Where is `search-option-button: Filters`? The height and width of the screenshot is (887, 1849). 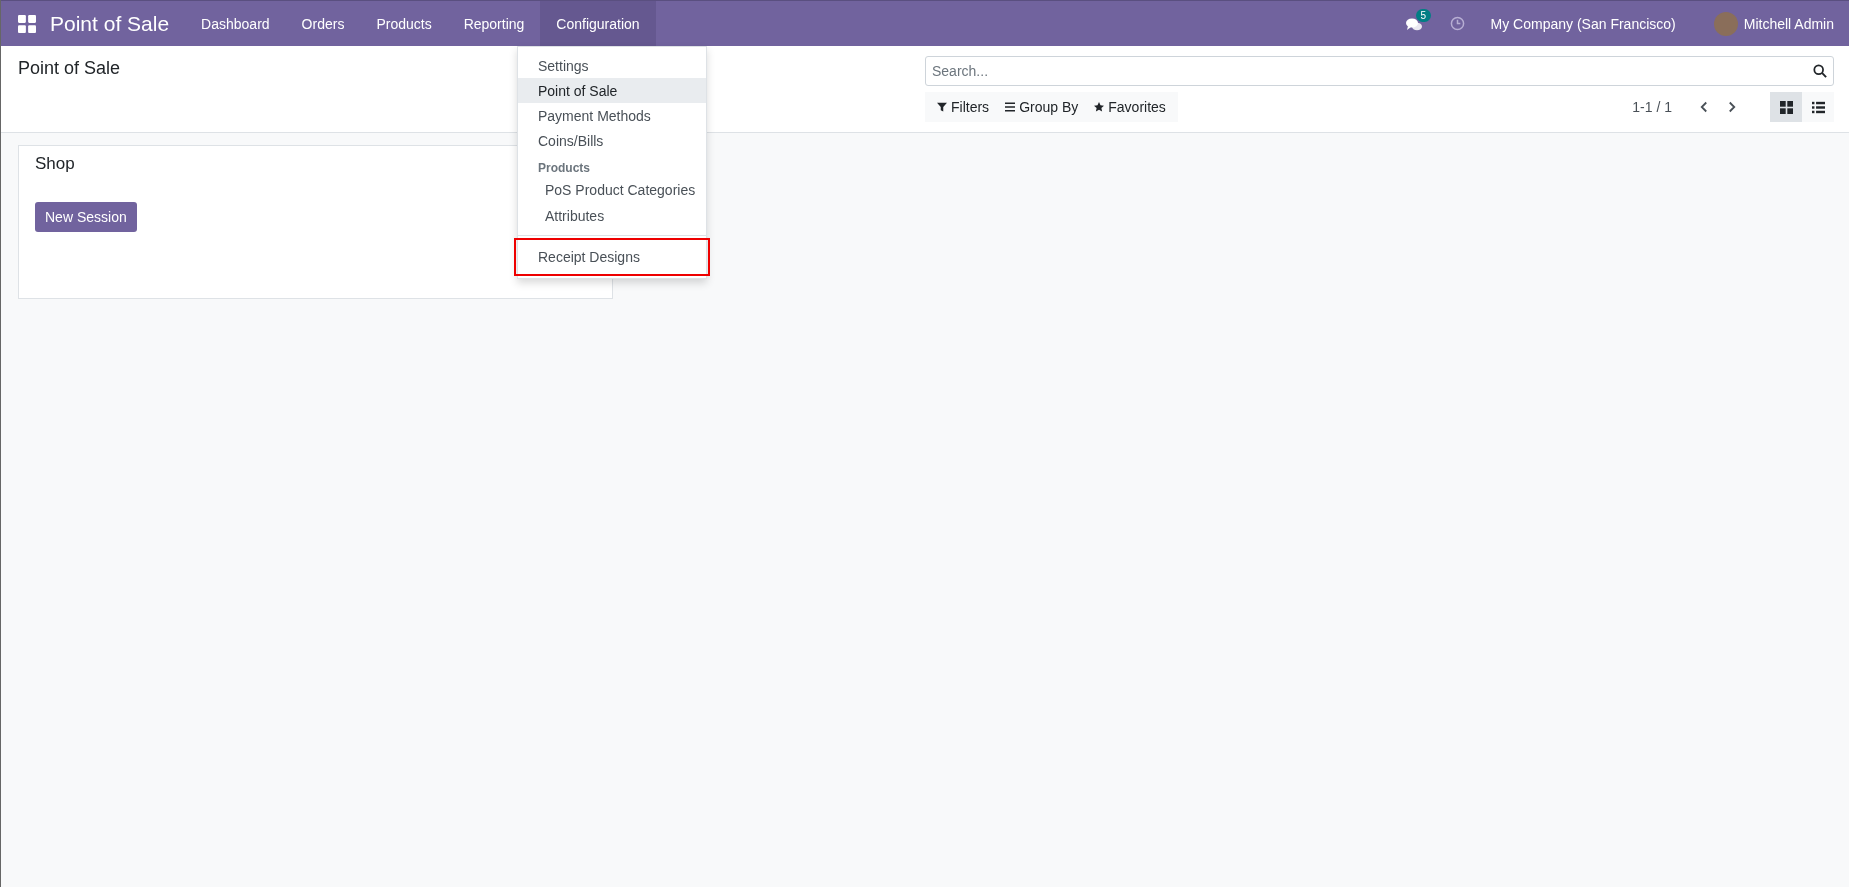
search-option-button: Filters is located at coordinates (963, 107).